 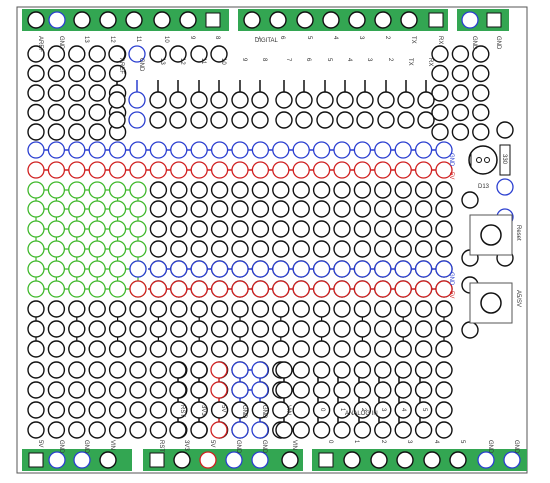 What do you see at coordinates (470, 20) in the screenshot?
I see `header-pin-top-gnd` at bounding box center [470, 20].